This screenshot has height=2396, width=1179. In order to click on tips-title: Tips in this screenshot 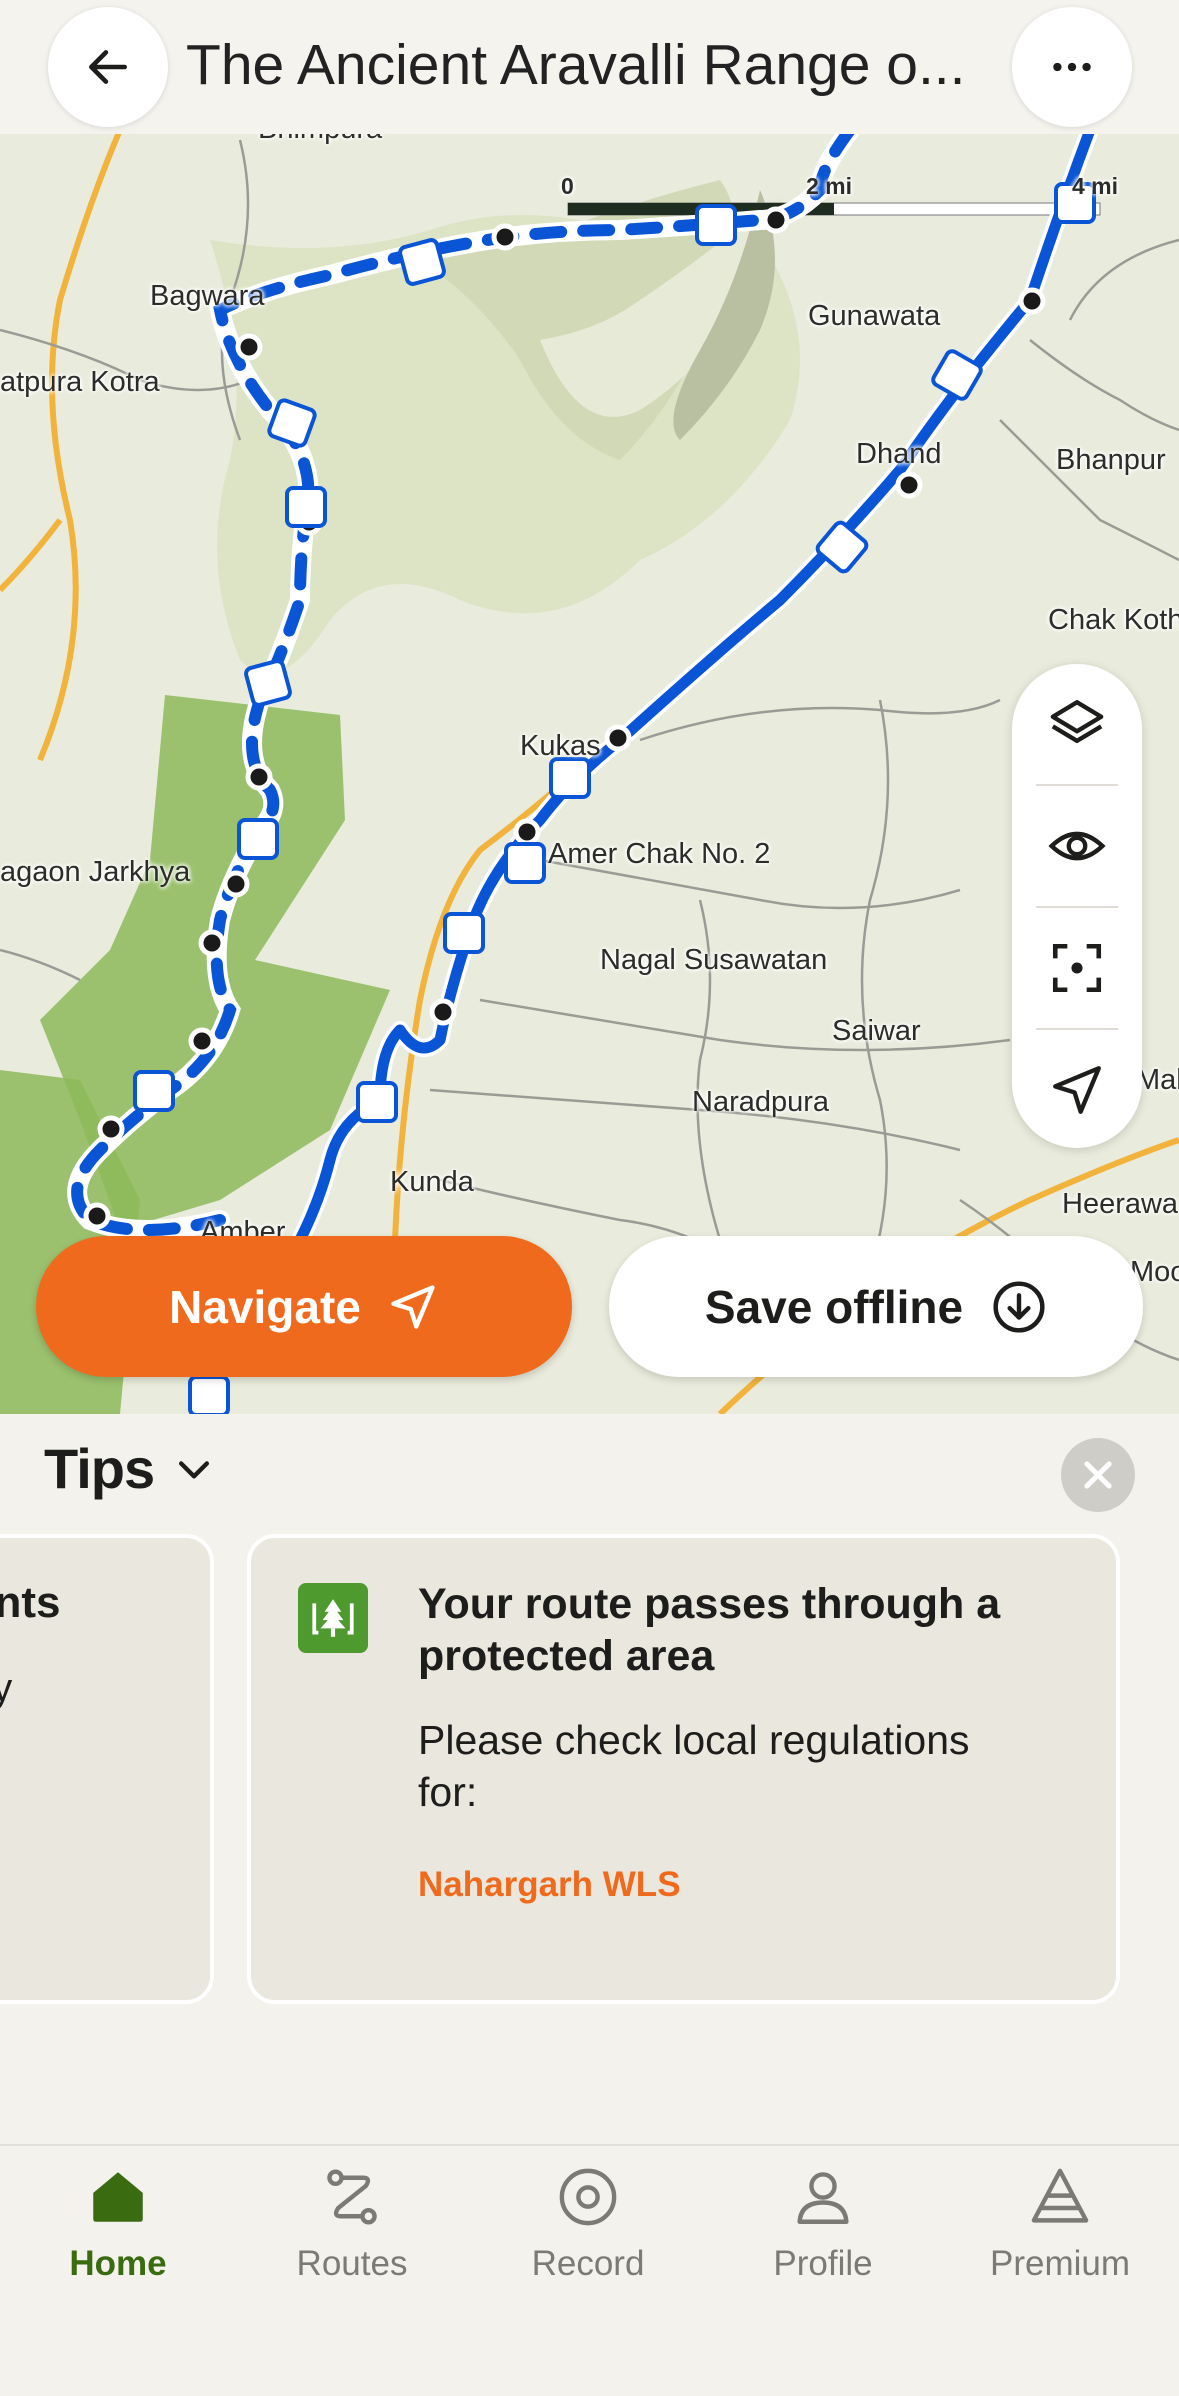, I will do `click(99, 1468)`.